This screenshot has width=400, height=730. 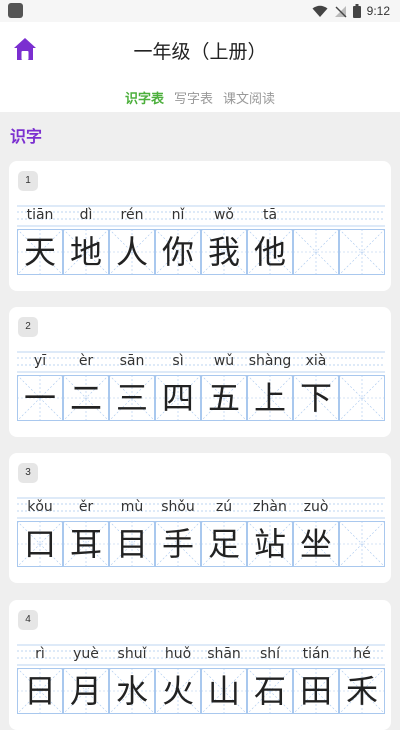 I want to click on pinyin-label: yuè, so click(x=86, y=654).